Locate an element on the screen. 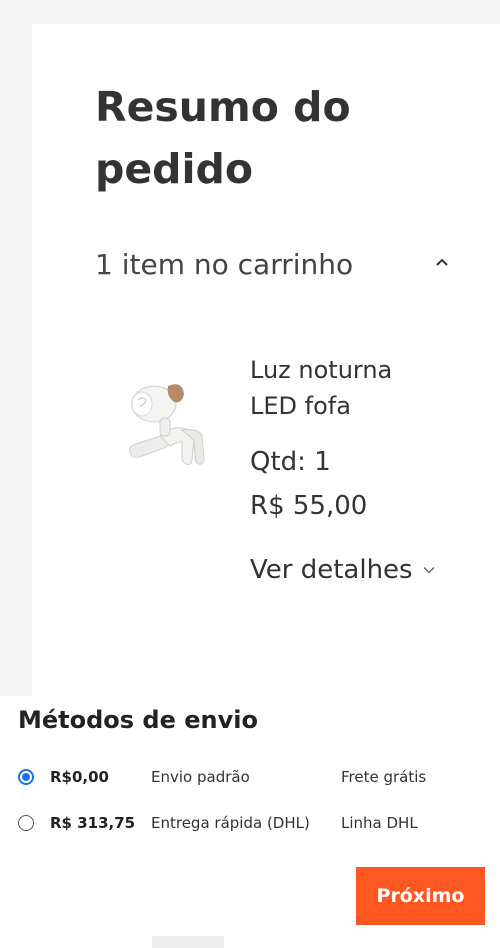  shipping-option-express: R$ 313,75 Entrega rápida (DHL) Linha DHL is located at coordinates (250, 824).